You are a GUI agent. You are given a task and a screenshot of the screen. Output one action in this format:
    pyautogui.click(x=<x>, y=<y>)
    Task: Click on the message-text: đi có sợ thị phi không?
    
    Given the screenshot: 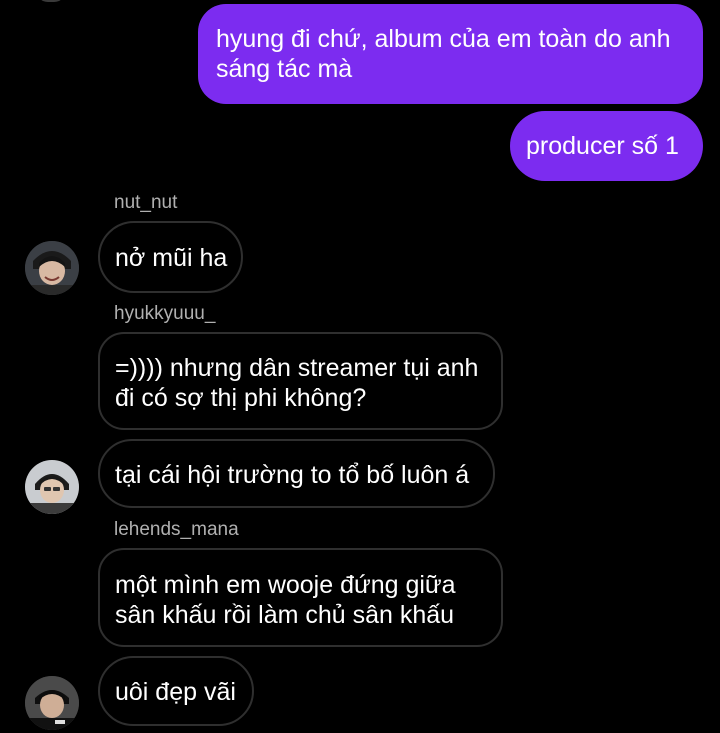 What is the action you would take?
    pyautogui.click(x=241, y=398)
    